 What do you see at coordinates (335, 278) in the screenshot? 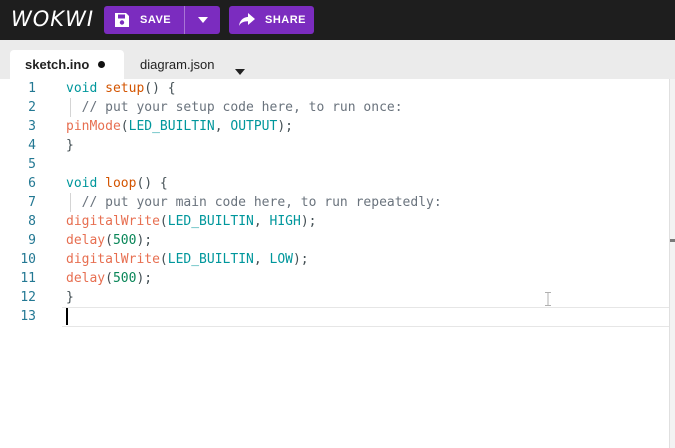
I see `code-line: 11 delay(500);` at bounding box center [335, 278].